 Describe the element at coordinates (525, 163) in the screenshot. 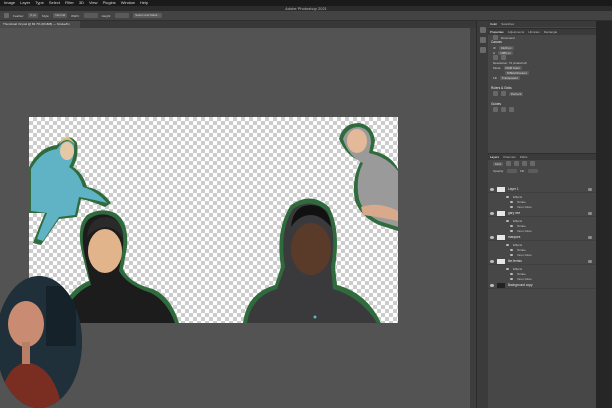

I see `filter-type-icon` at that location.